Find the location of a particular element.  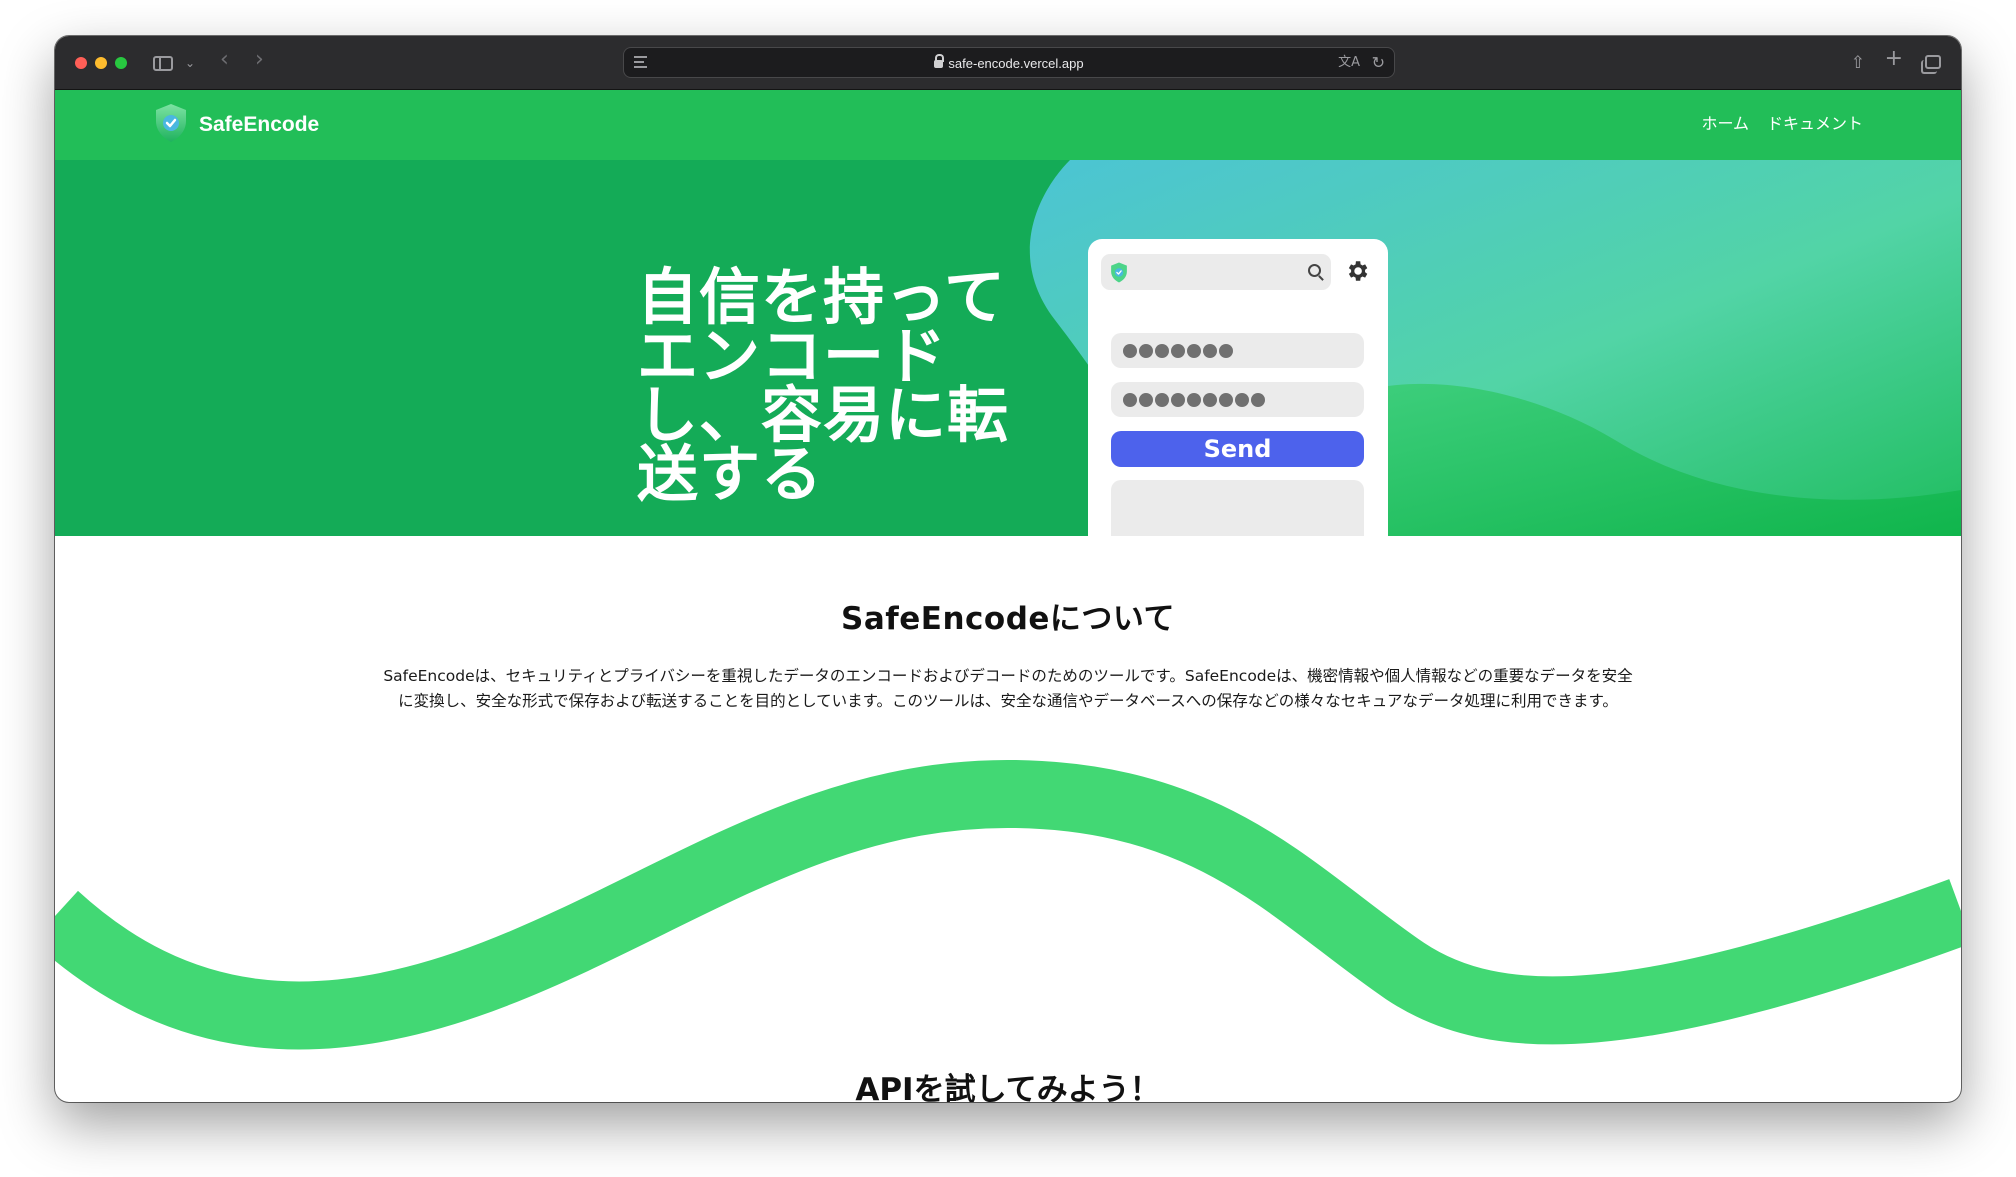

chevron-down-icon: ⌄ is located at coordinates (190, 63).